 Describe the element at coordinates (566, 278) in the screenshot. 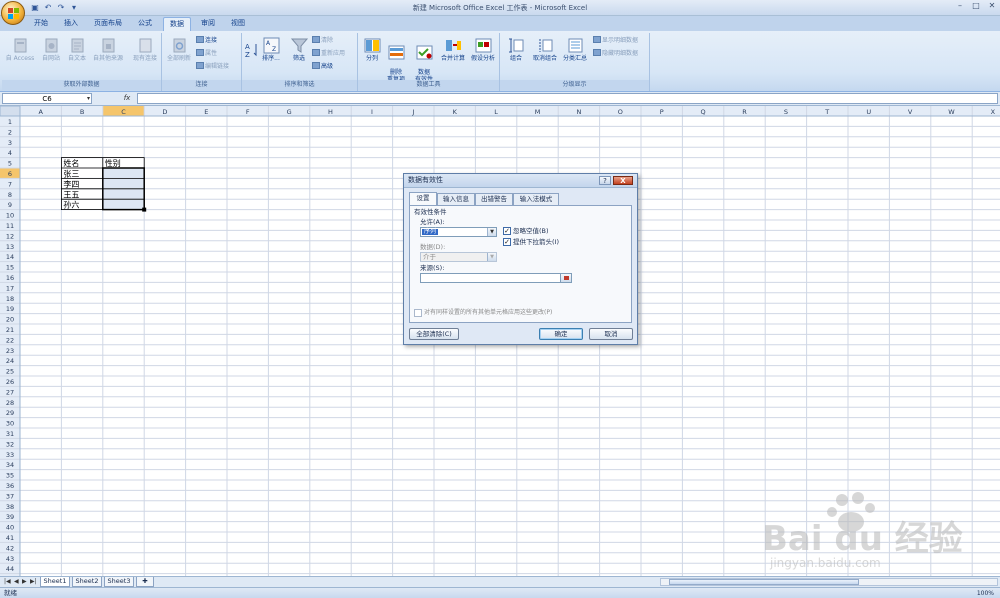

I see `collapse-dialog-button` at that location.